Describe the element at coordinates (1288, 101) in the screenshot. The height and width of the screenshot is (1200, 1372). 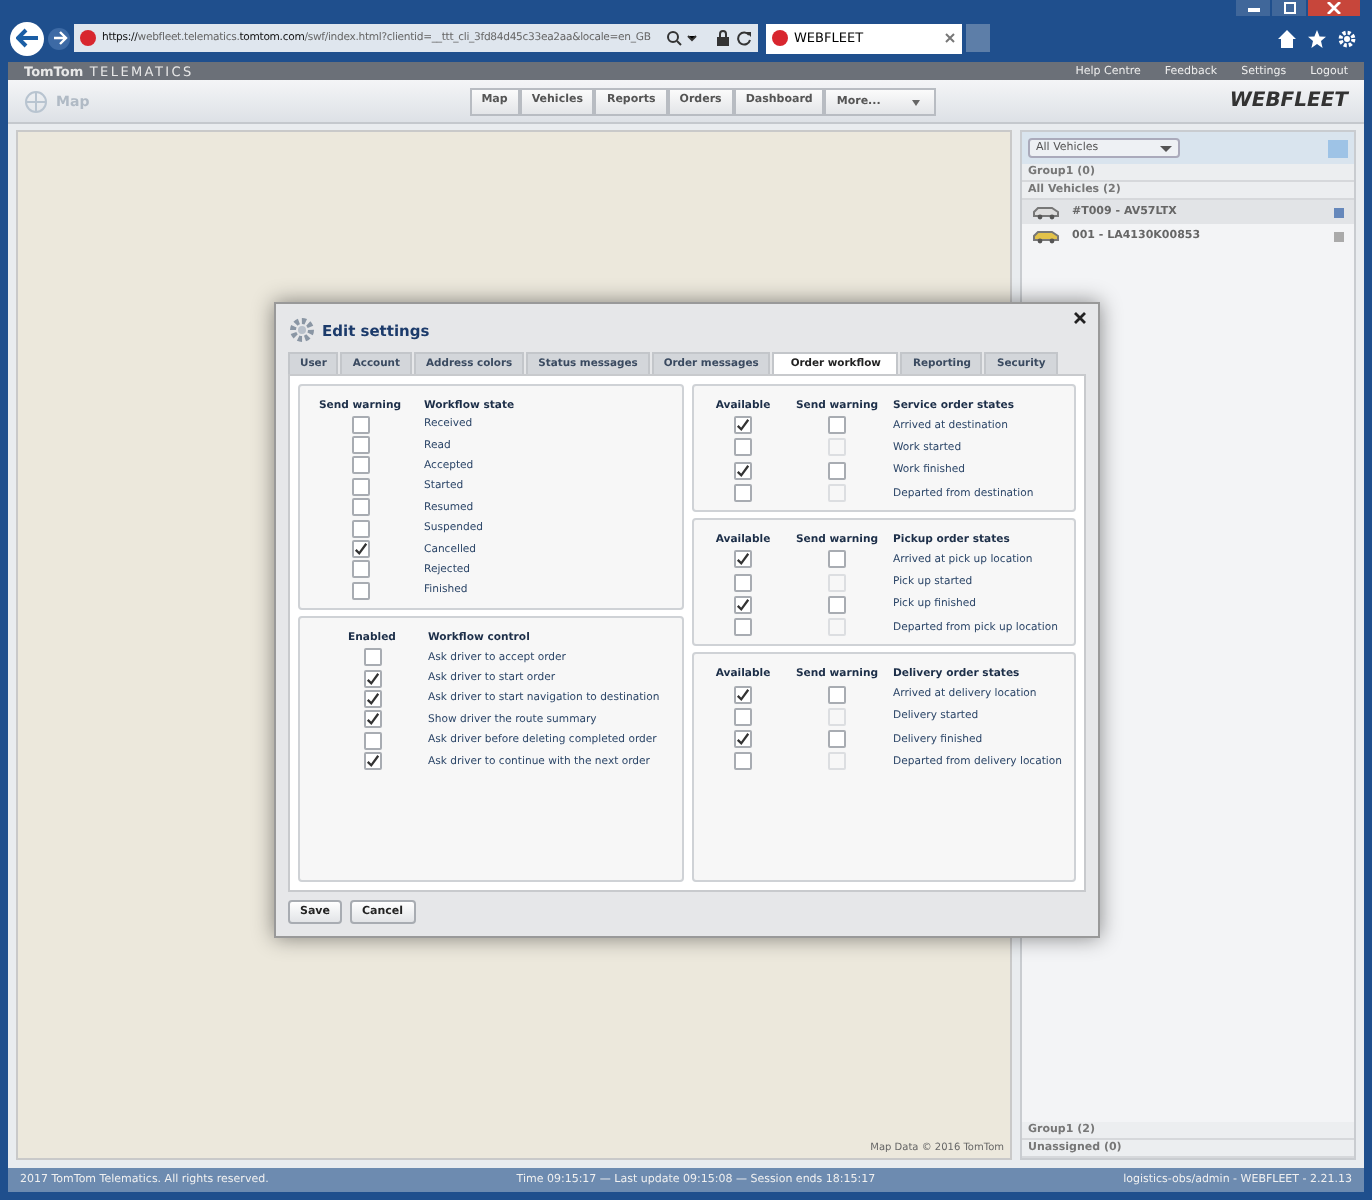
I see `webfleet-logo: WEBFLEET` at that location.